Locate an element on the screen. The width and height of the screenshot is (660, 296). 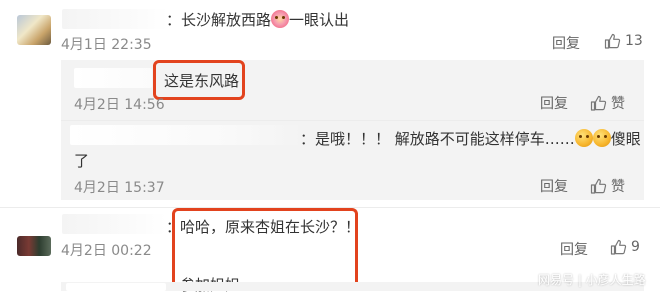
comment-text: ：长沙解放西路 一眼认出 is located at coordinates (257, 20).